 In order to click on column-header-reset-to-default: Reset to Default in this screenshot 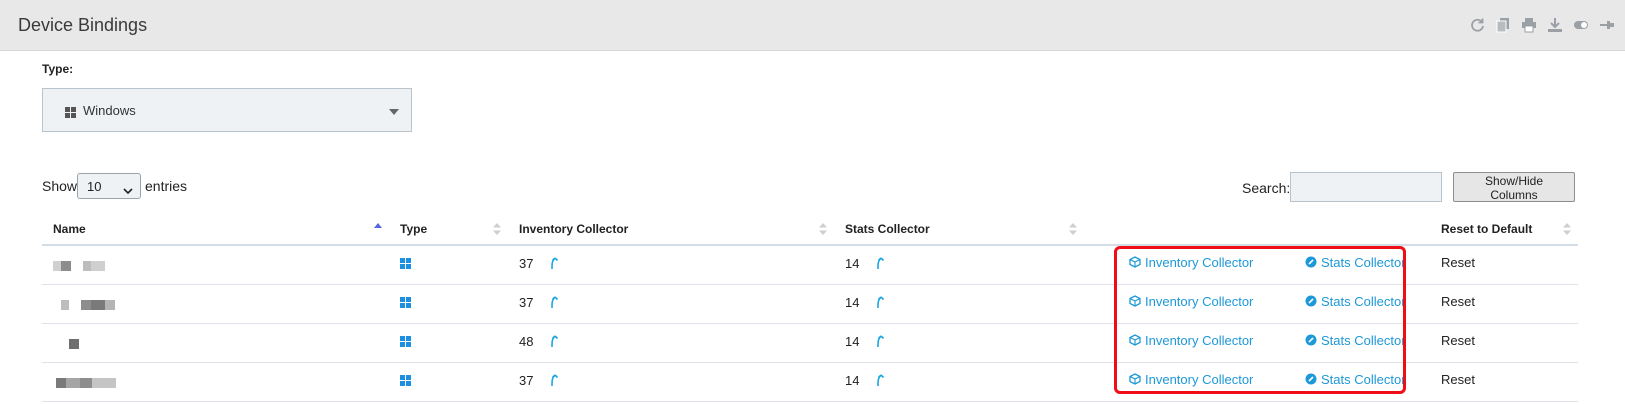, I will do `click(1504, 229)`.